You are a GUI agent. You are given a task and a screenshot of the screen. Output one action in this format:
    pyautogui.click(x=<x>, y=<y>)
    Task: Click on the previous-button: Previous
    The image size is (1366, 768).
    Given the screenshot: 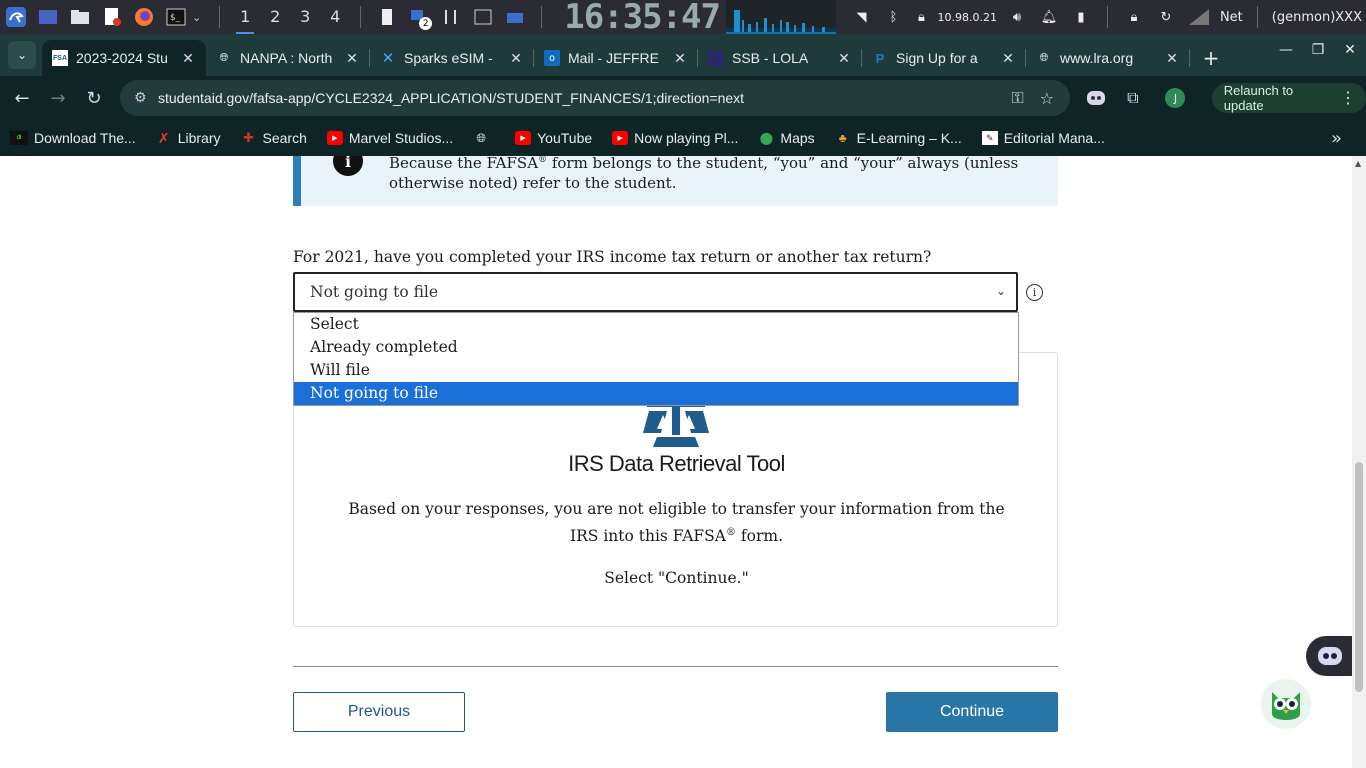 What is the action you would take?
    pyautogui.click(x=379, y=712)
    